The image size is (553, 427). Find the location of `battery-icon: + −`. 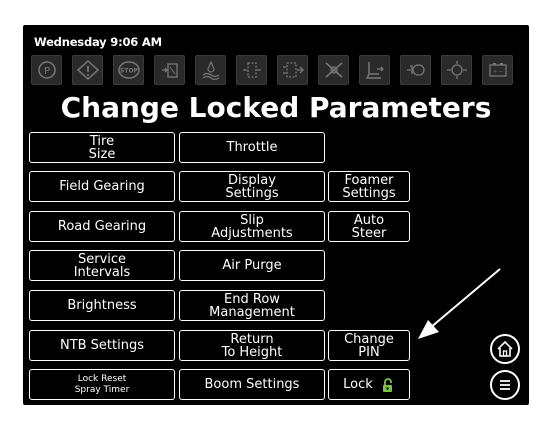

battery-icon: + − is located at coordinates (497, 70).